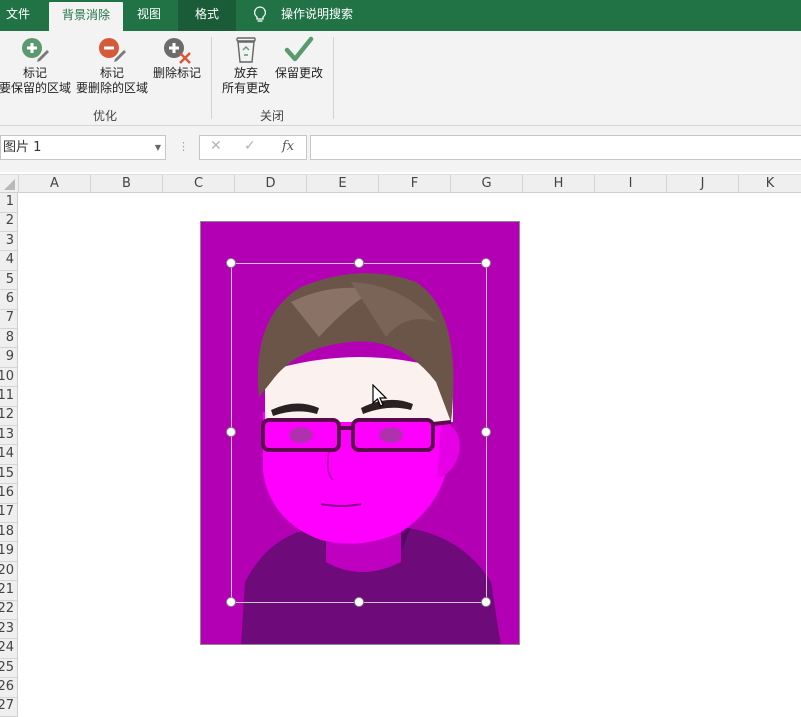 The image size is (801, 717). I want to click on column-header: A B C D E F G H I J K, so click(400, 183).